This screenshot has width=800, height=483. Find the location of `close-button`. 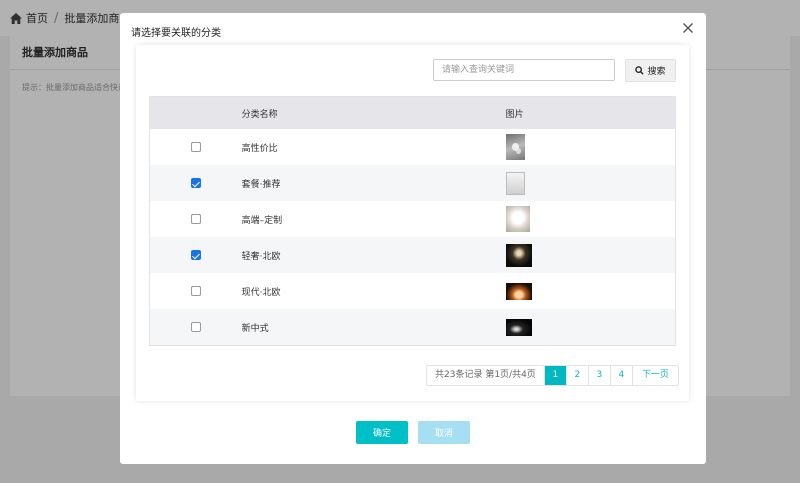

close-button is located at coordinates (688, 28).